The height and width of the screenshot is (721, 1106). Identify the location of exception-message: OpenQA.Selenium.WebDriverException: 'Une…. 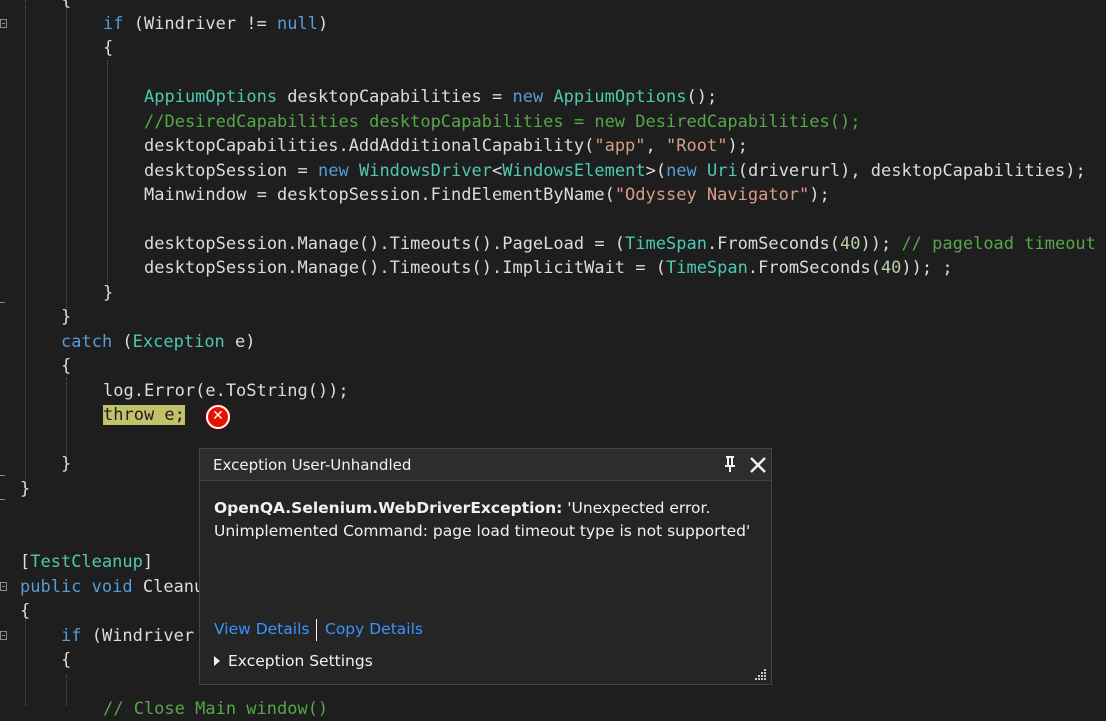
(486, 520).